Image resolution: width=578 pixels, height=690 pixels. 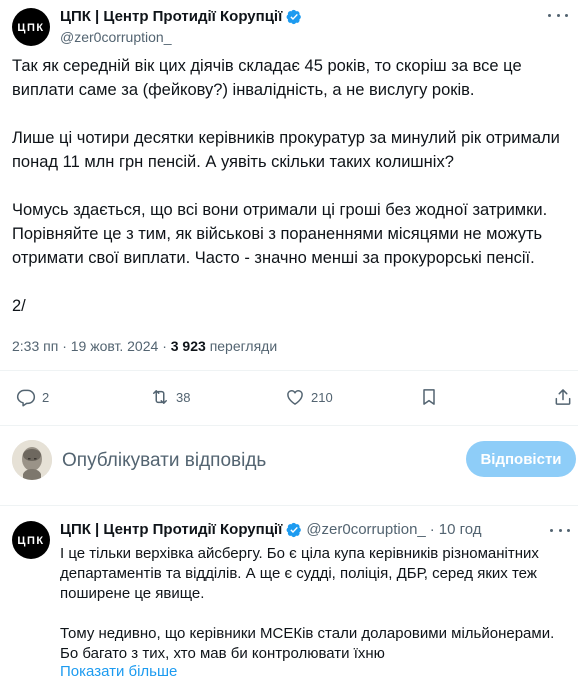 What do you see at coordinates (35, 346) in the screenshot?
I see `tweet-time: 2:33 пп` at bounding box center [35, 346].